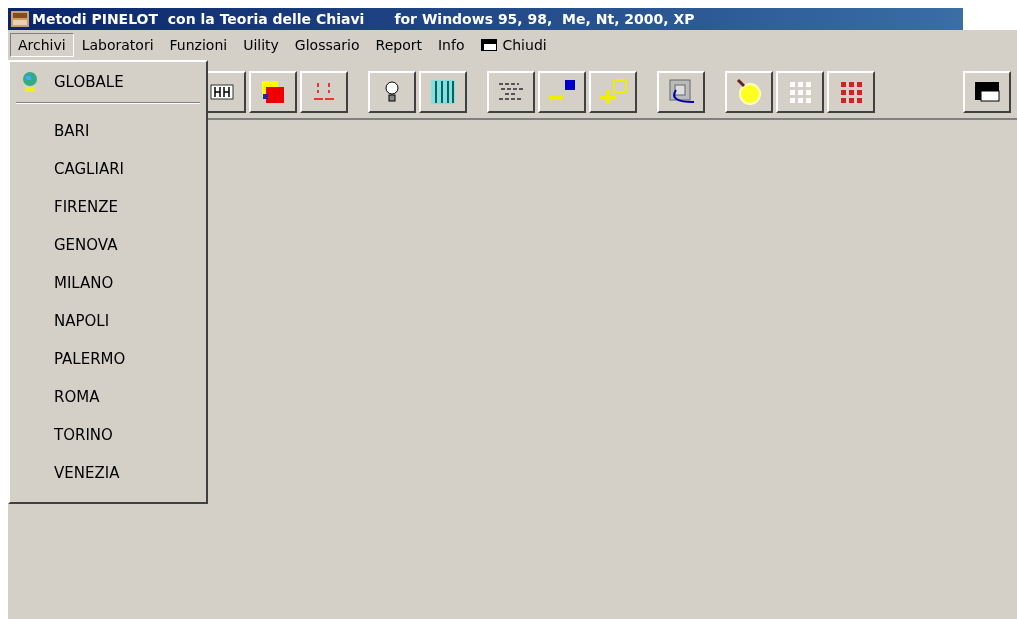 This screenshot has width=1017, height=619. Describe the element at coordinates (108, 283) in the screenshot. I see `menu-item: MILANO` at that location.